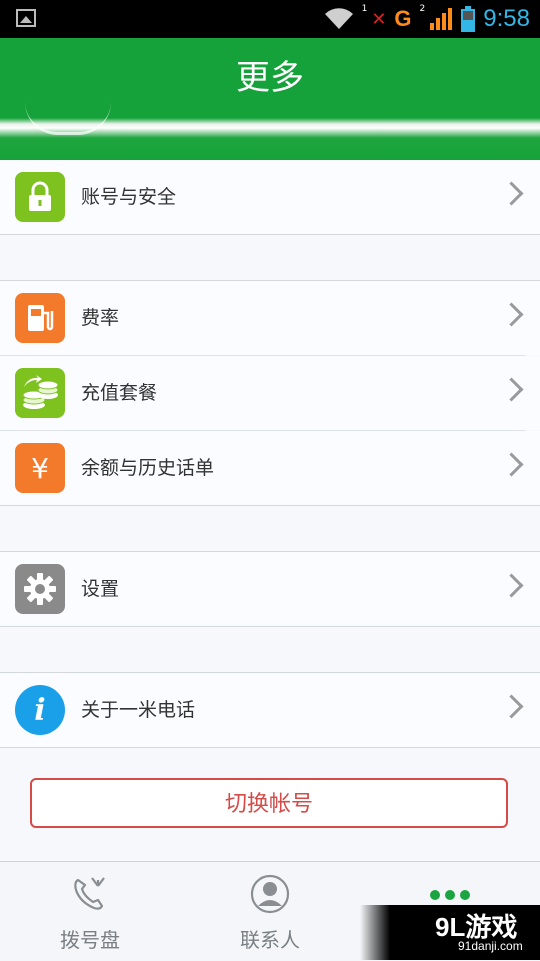 Image resolution: width=540 pixels, height=961 pixels. I want to click on tab-dialpad: 拨号盘, so click(90, 911).